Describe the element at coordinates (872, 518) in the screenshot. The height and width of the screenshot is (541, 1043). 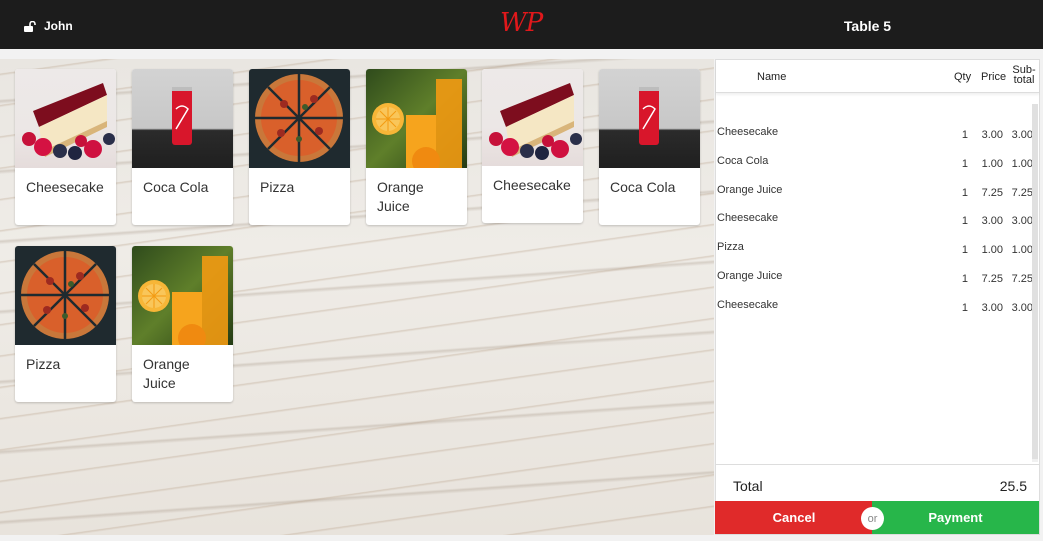
I see `or-separator: or` at that location.